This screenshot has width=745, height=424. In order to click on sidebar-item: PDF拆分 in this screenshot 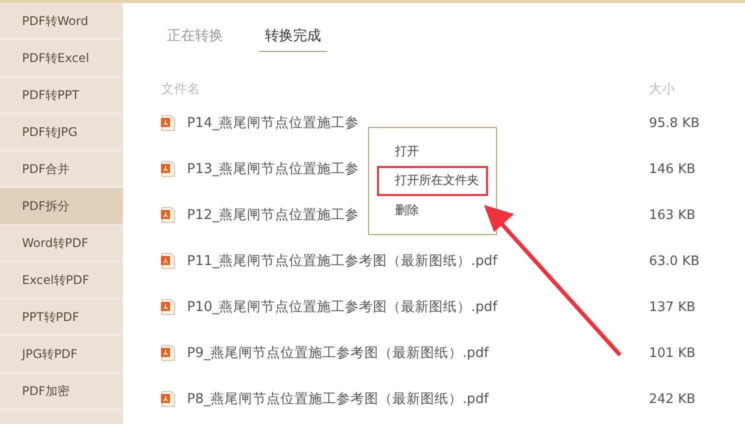, I will do `click(61, 206)`.